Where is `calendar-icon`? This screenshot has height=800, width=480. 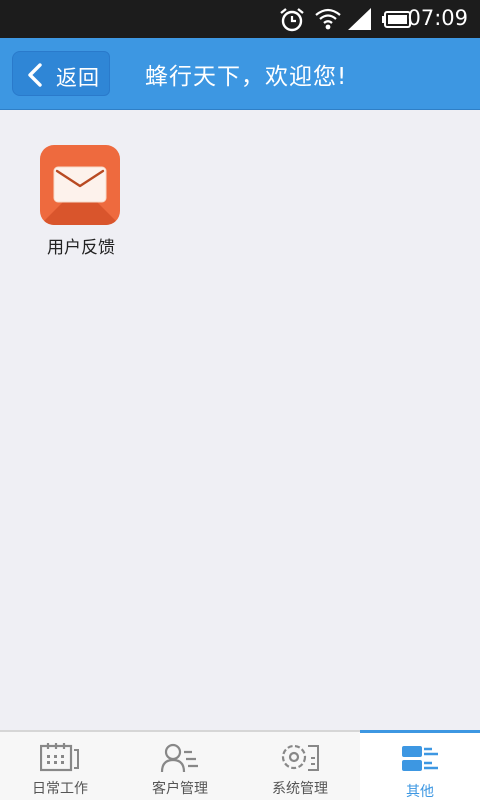 calendar-icon is located at coordinates (59, 757).